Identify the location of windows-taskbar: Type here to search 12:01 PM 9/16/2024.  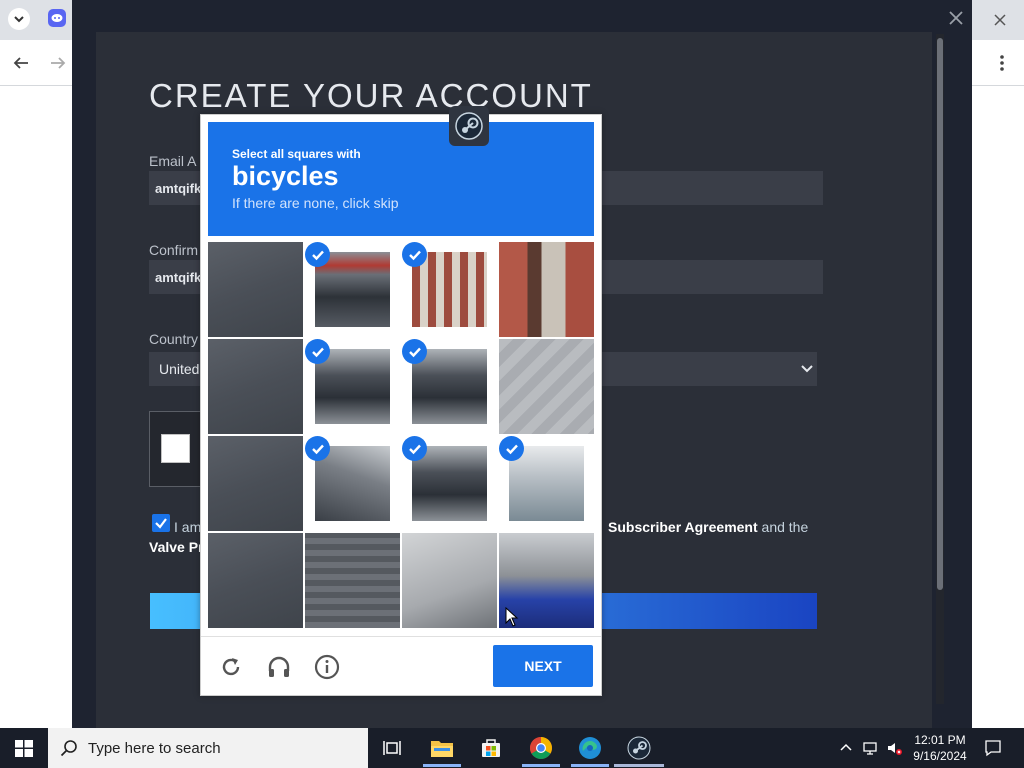
(512, 748).